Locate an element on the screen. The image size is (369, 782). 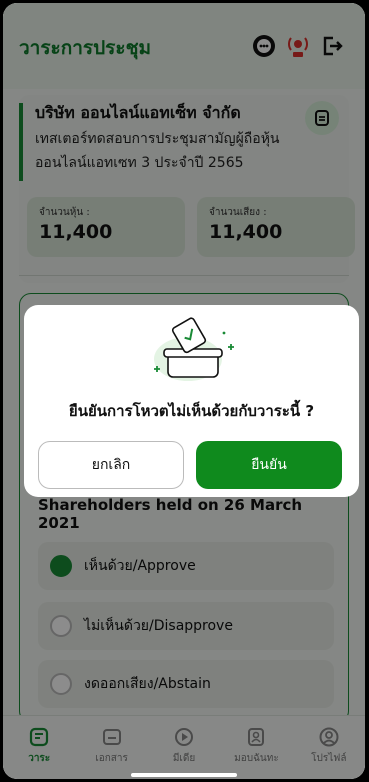
cancel-button: ยกเลิก is located at coordinates (111, 465).